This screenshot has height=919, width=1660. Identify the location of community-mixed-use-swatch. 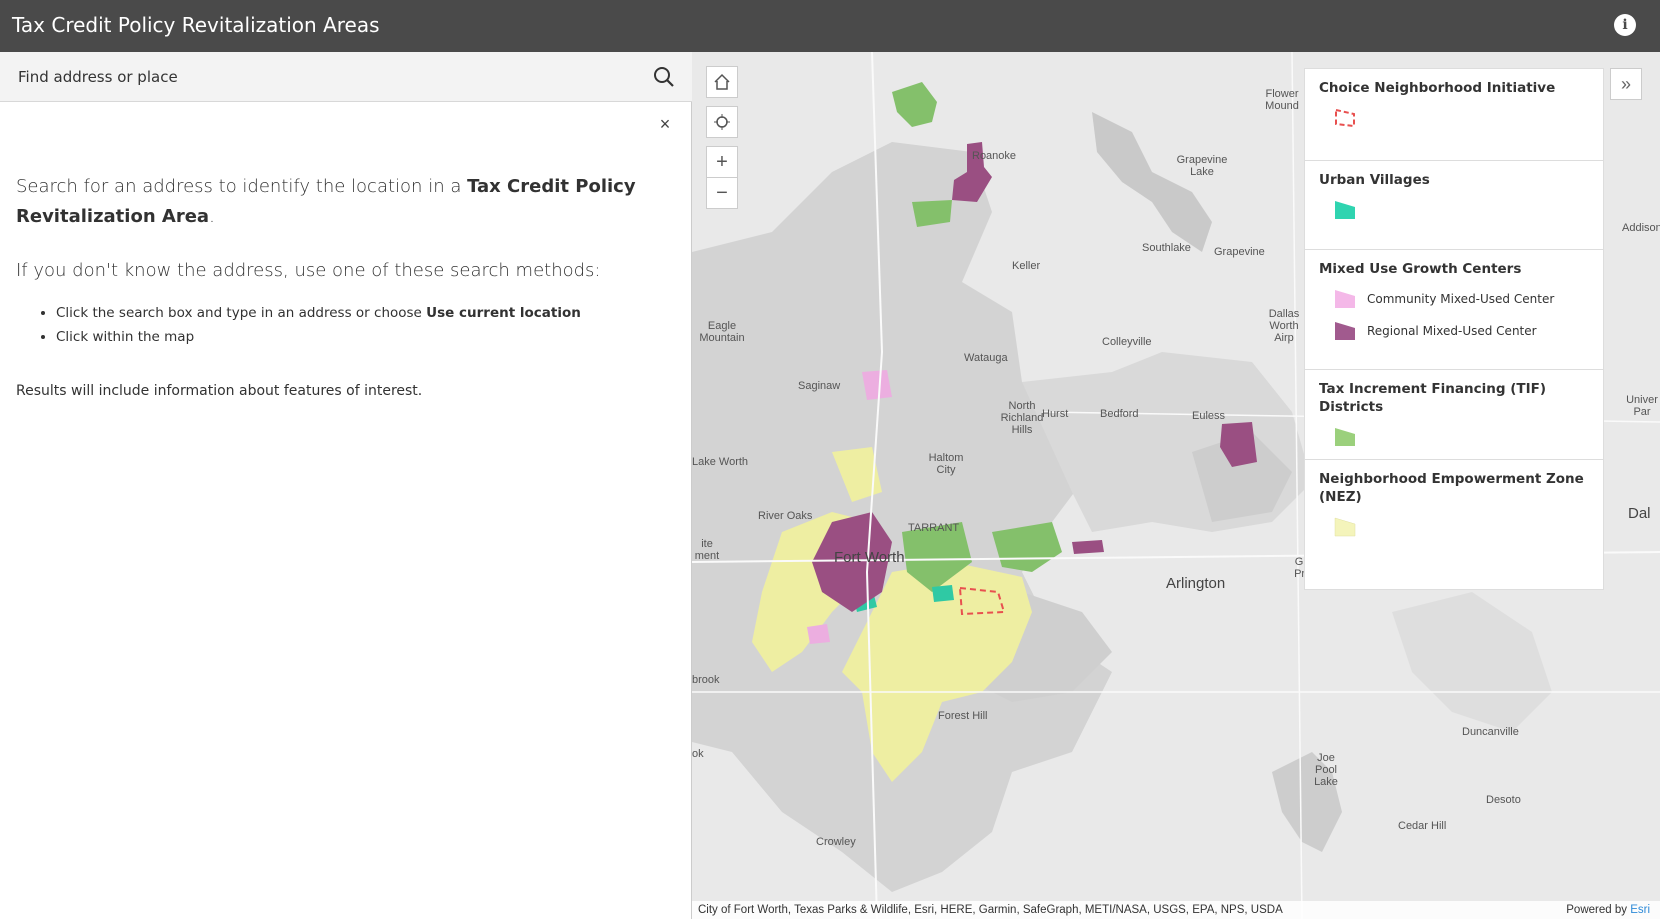
(1345, 299).